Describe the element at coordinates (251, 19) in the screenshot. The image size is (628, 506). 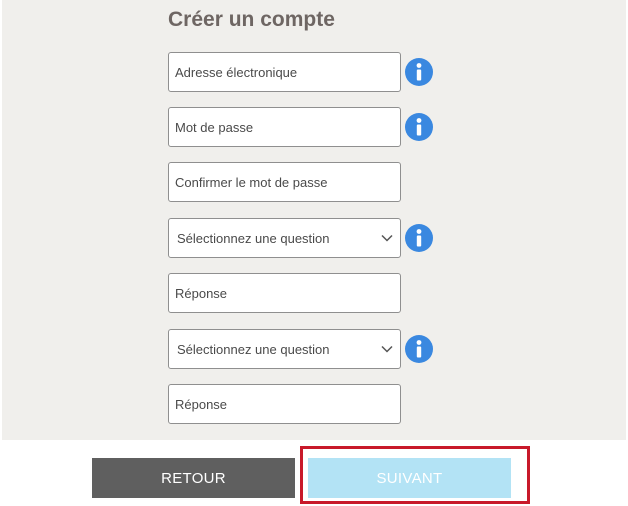
I see `page-title: Créer un compte` at that location.